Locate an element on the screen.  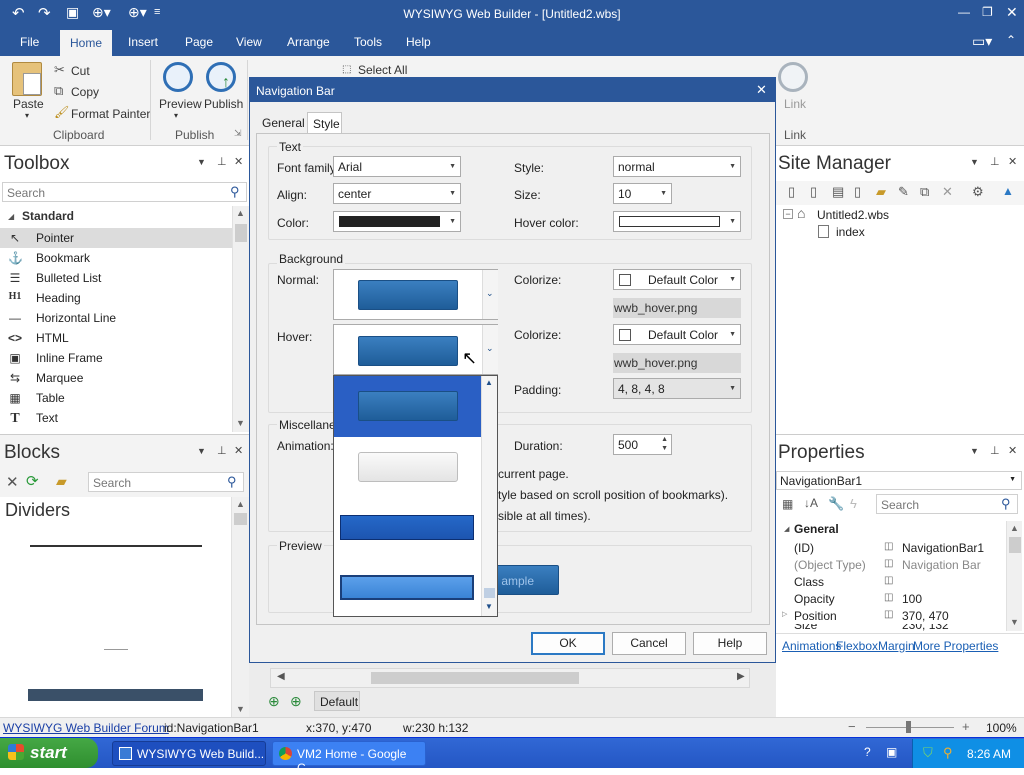
forum-link: WYSIWYG Web Builder Forum is located at coordinates (86, 728).